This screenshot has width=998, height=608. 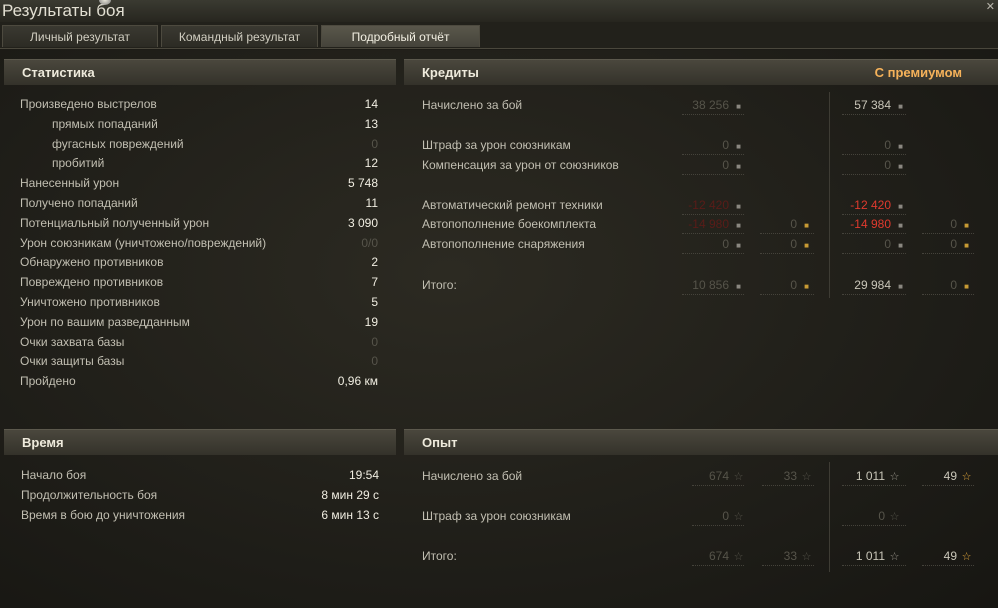 I want to click on stat-label: Потенциальный полученный урон, so click(x=115, y=222).